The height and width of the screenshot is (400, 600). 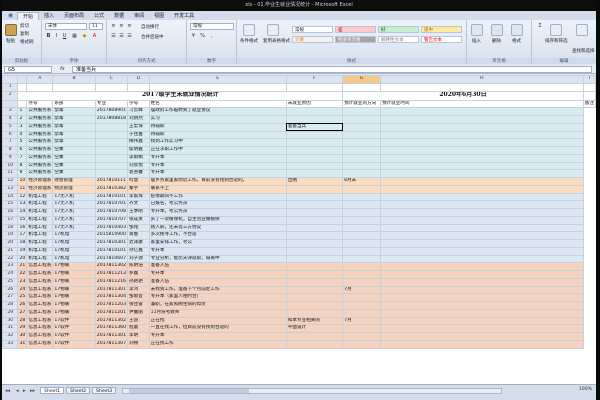 What do you see at coordinates (202, 36) in the screenshot?
I see `percent-icon: %` at bounding box center [202, 36].